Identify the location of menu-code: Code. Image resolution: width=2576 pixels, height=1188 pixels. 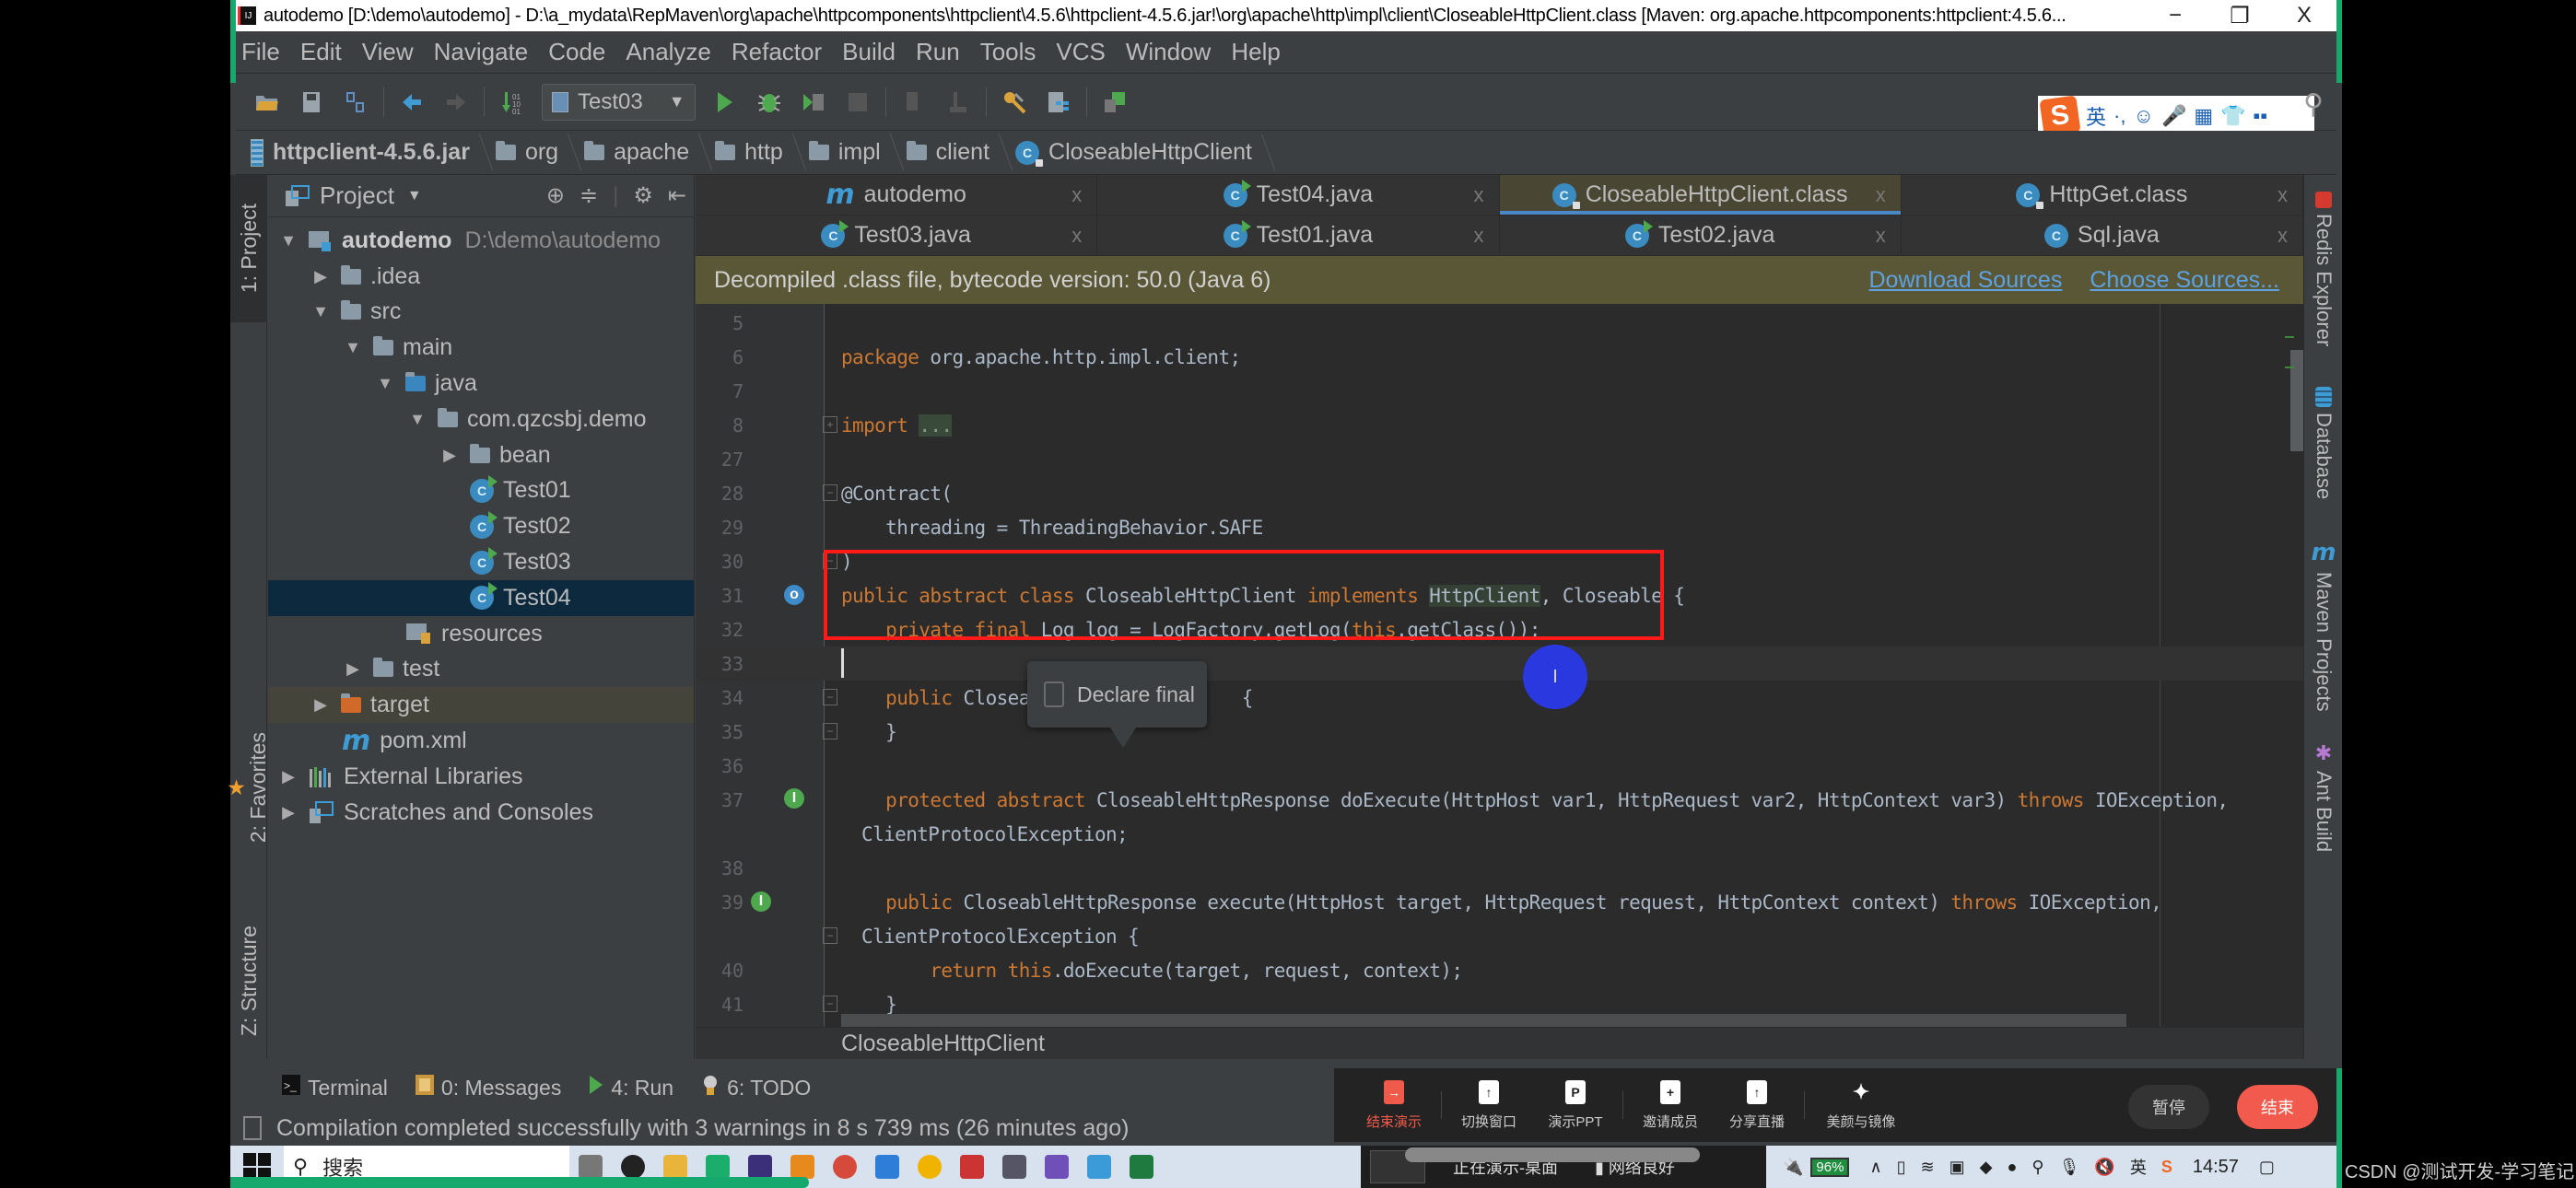
(576, 52).